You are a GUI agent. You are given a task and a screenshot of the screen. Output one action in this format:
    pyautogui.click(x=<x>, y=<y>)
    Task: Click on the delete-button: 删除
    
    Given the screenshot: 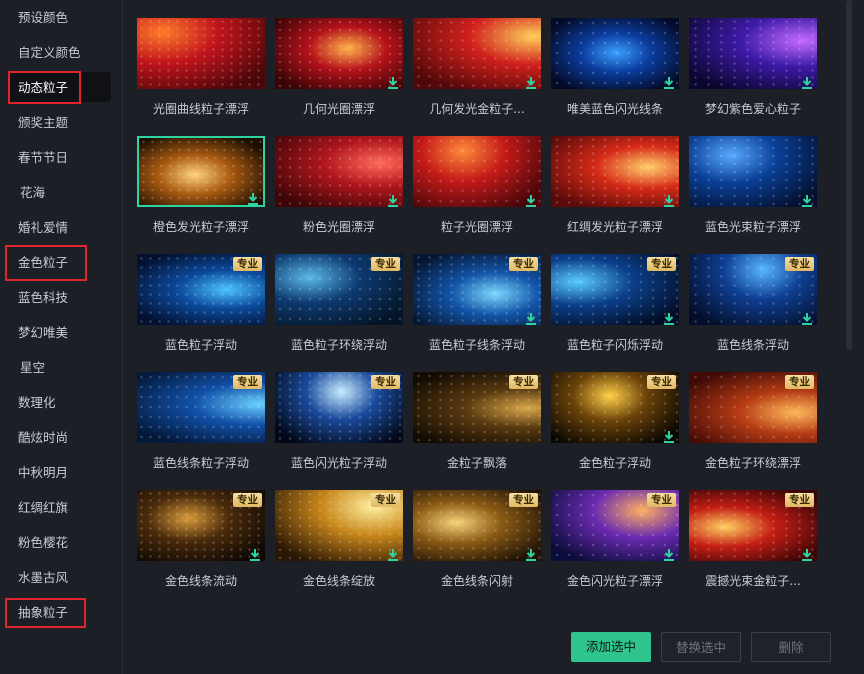 What is the action you would take?
    pyautogui.click(x=791, y=647)
    